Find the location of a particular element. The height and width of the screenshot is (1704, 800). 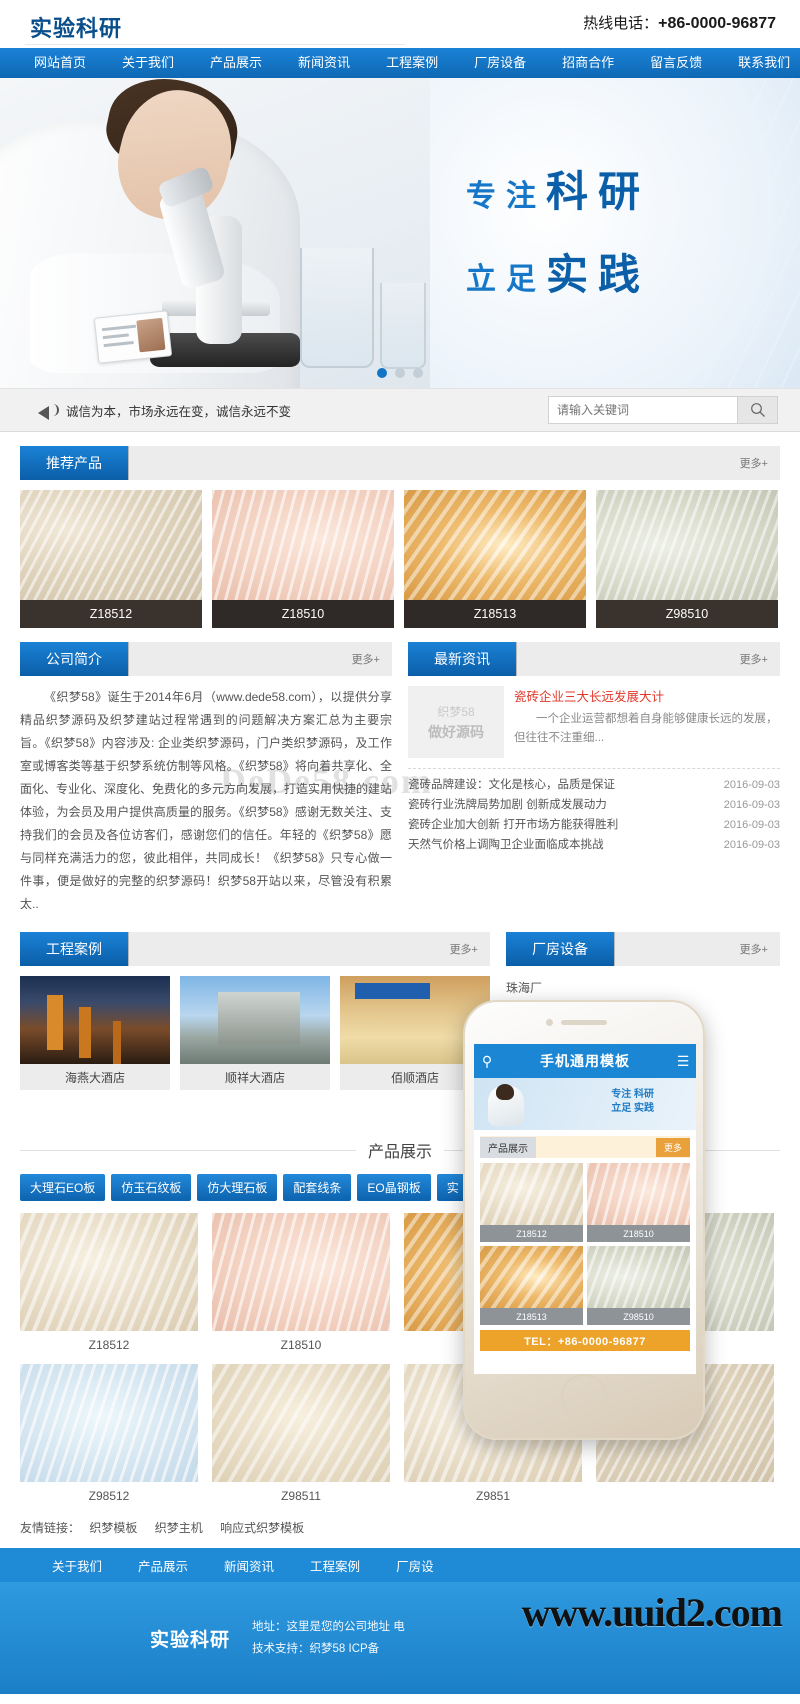

search-box is located at coordinates (663, 410).